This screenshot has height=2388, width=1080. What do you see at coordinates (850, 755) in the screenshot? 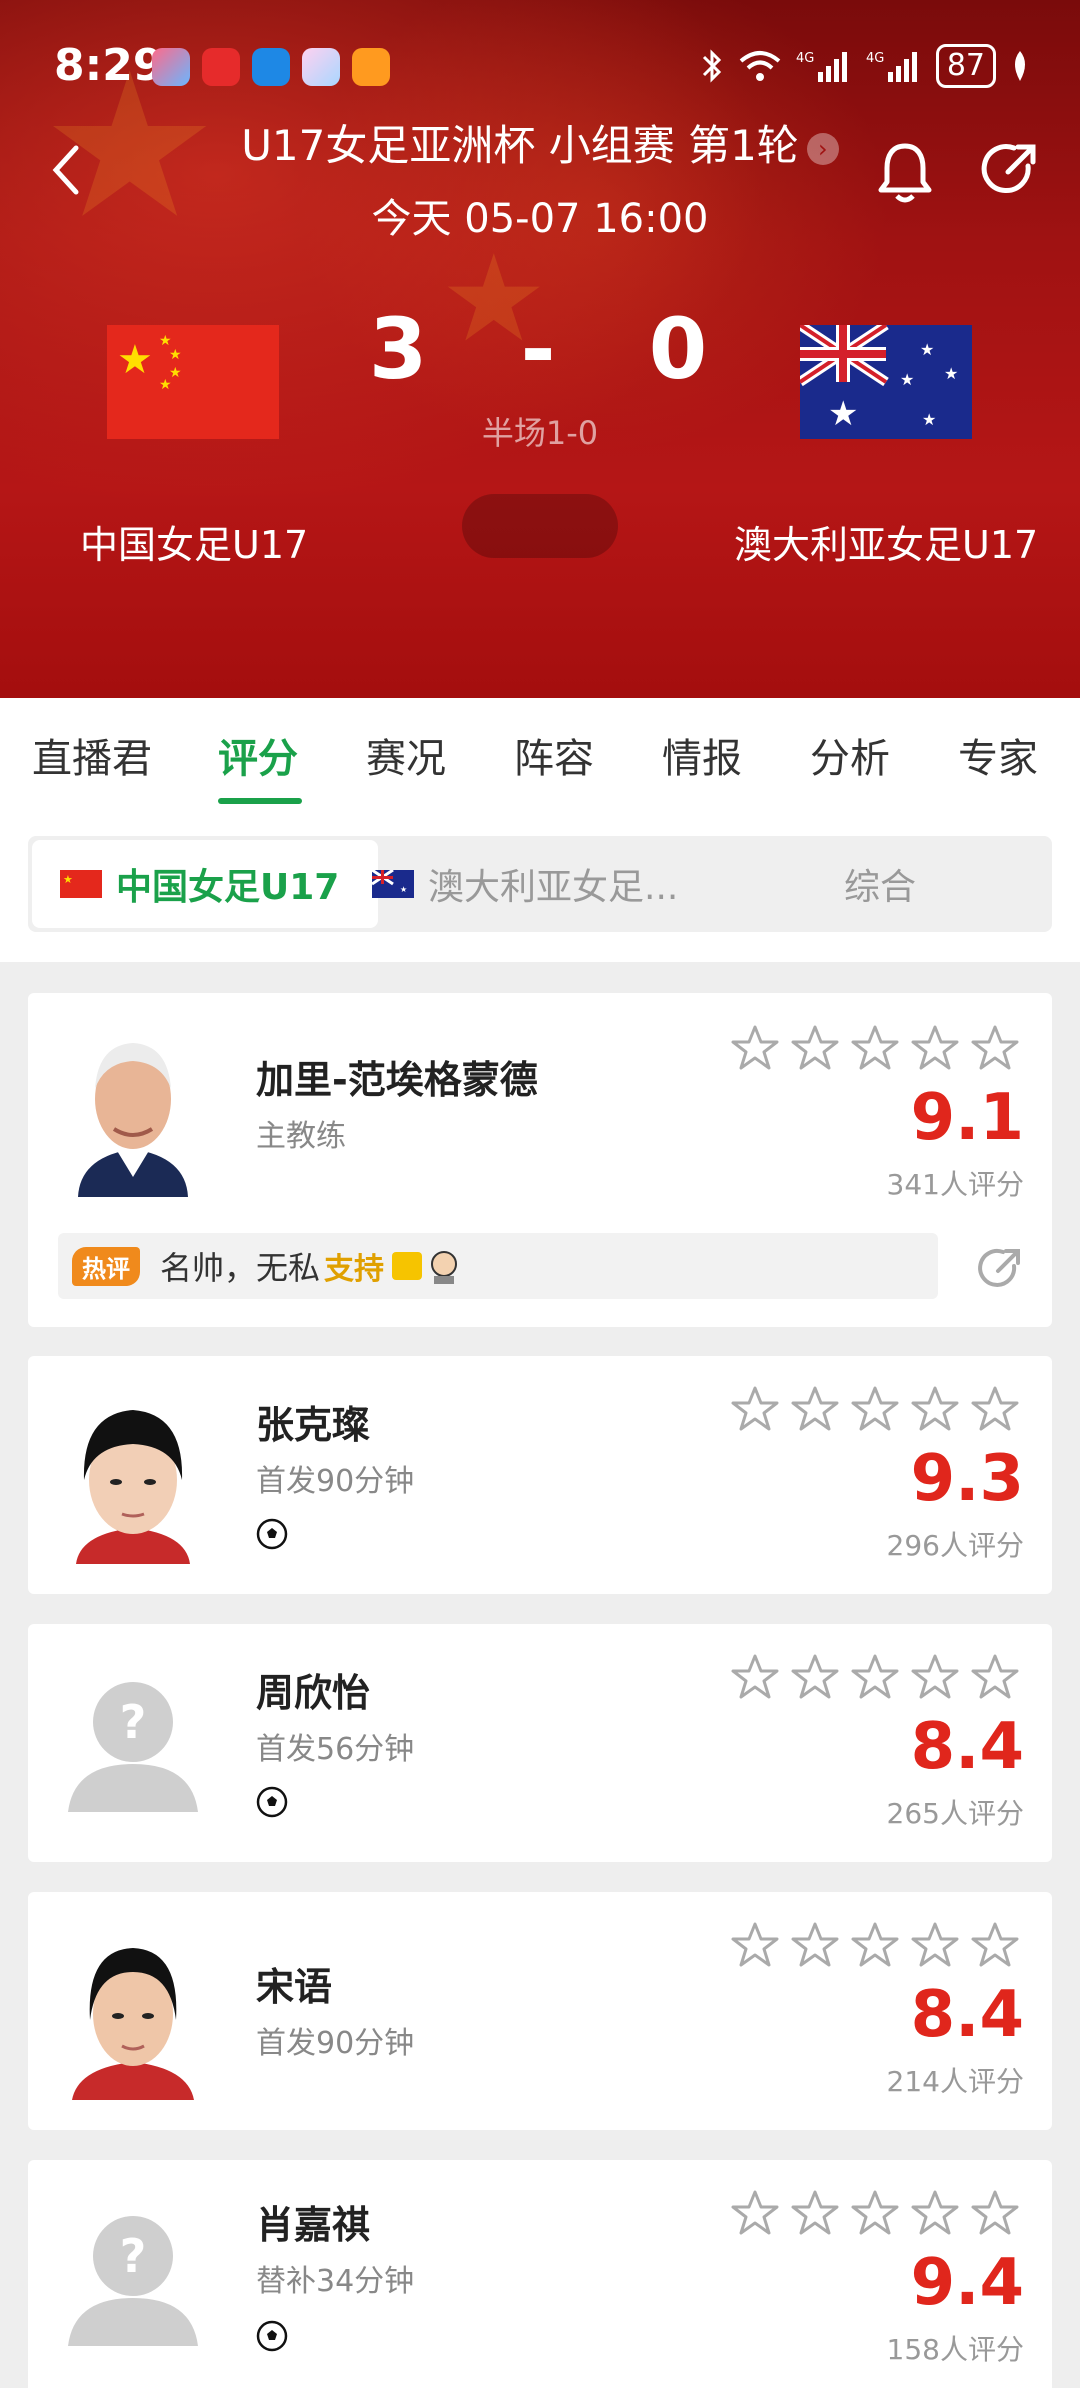
I see `tab-analysis: 分析` at bounding box center [850, 755].